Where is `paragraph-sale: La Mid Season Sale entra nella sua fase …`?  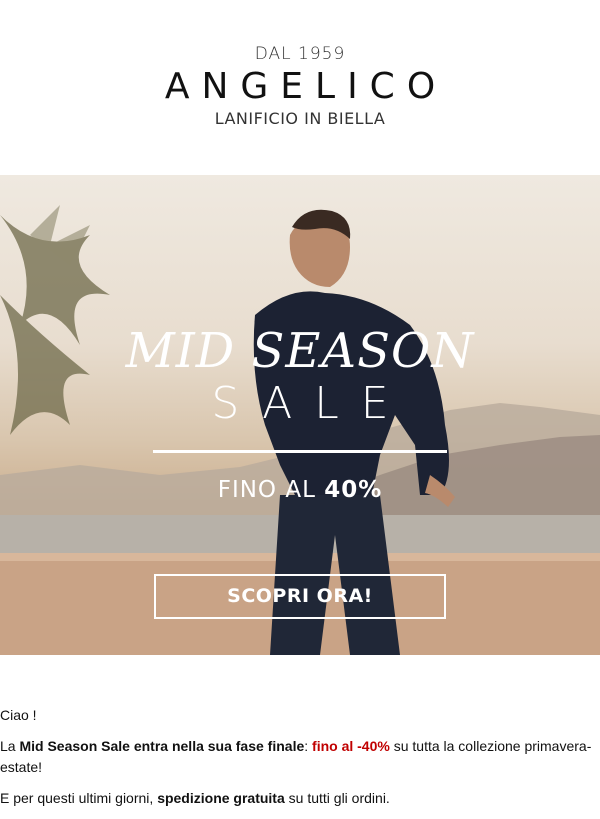
paragraph-sale: La Mid Season Sale entra nella sua fase … is located at coordinates (300, 757).